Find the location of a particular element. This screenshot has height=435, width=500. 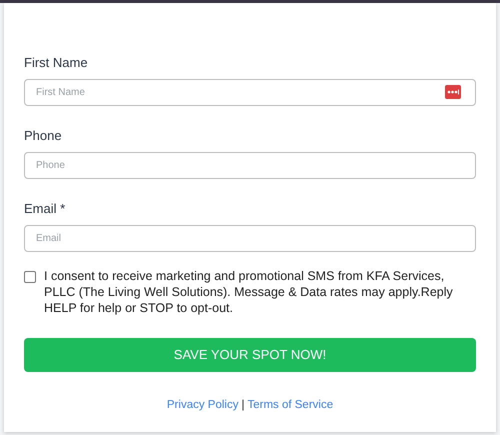

input-field: Phone is located at coordinates (250, 165).